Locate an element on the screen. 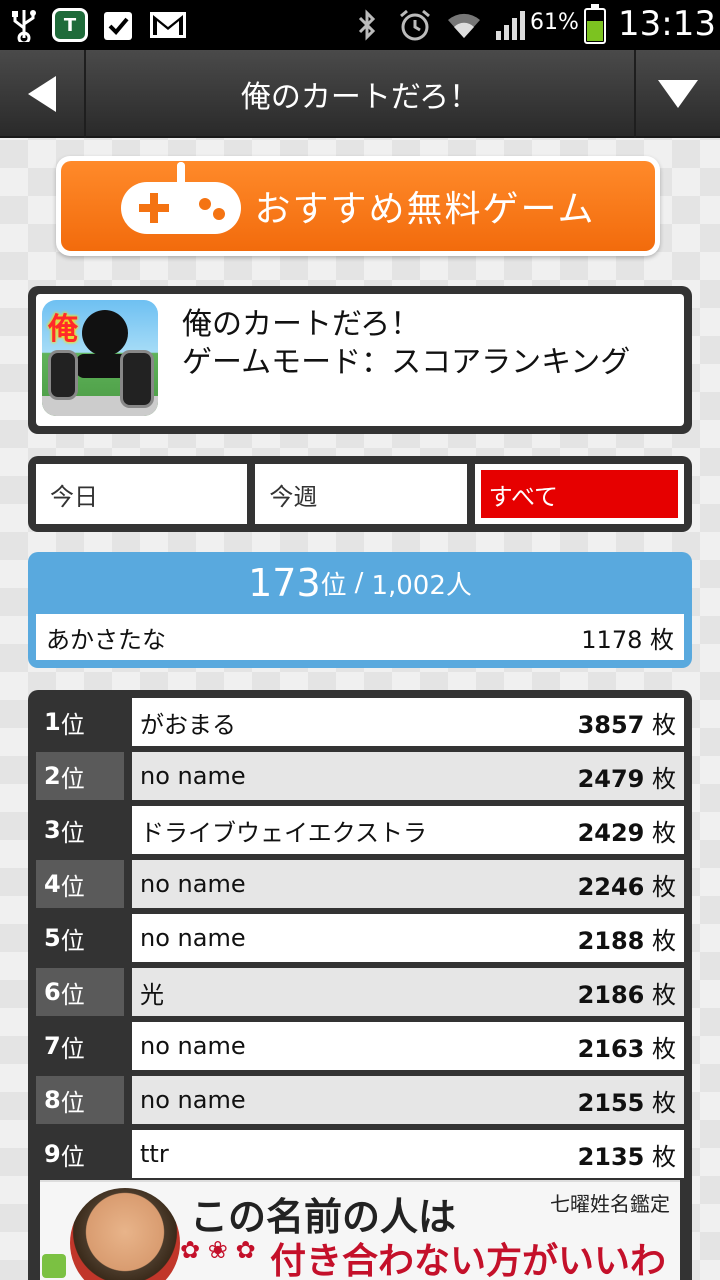  gmail-icon is located at coordinates (168, 25).